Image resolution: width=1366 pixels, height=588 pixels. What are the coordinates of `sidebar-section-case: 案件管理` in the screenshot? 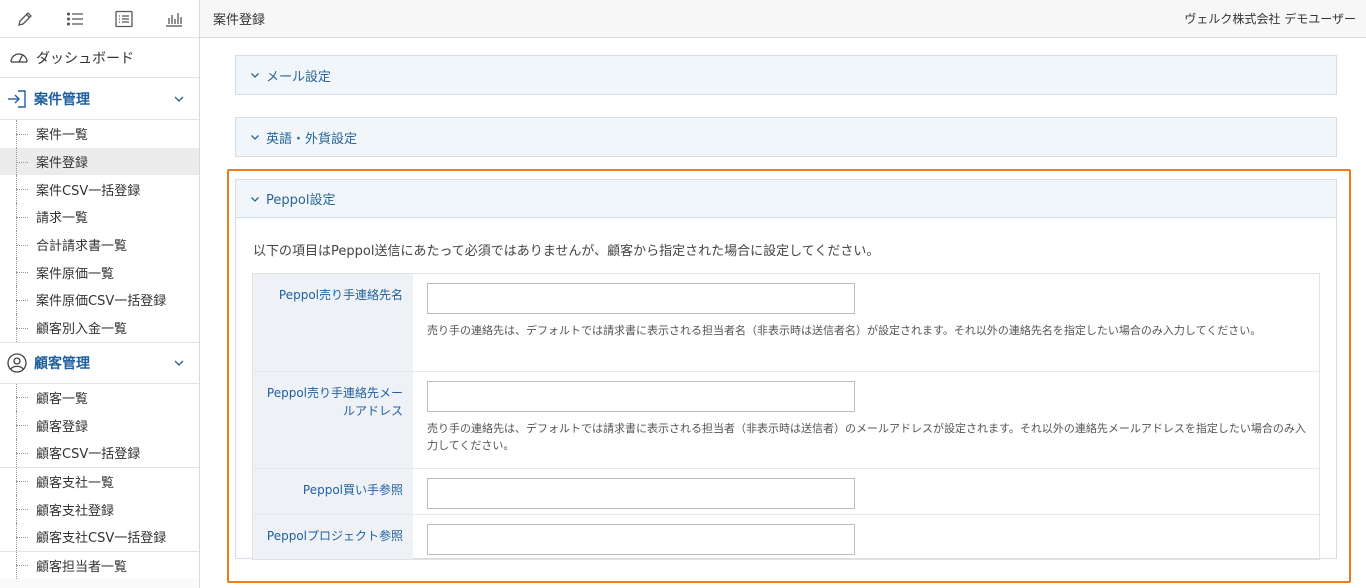 It's located at (99, 99).